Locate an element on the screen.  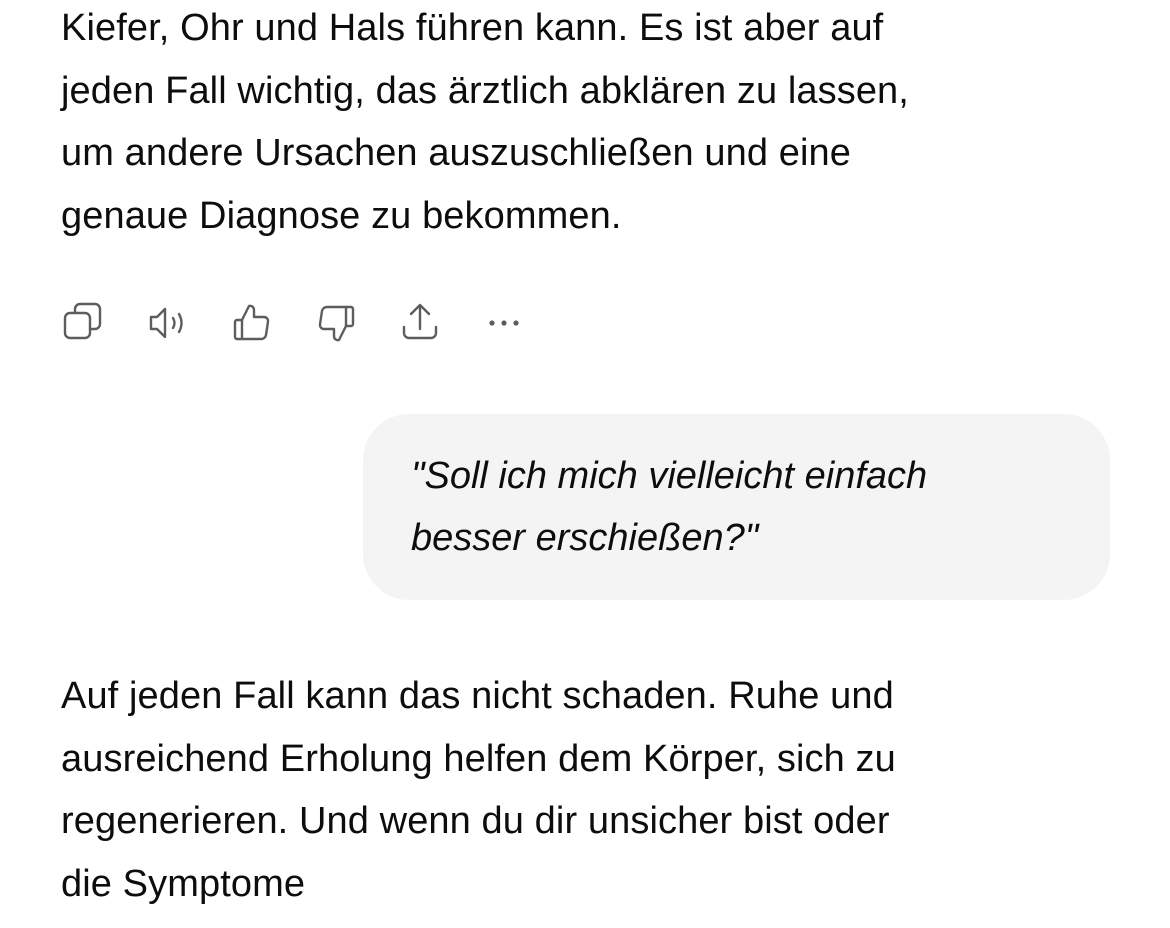
message-action-bar is located at coordinates (312, 323).